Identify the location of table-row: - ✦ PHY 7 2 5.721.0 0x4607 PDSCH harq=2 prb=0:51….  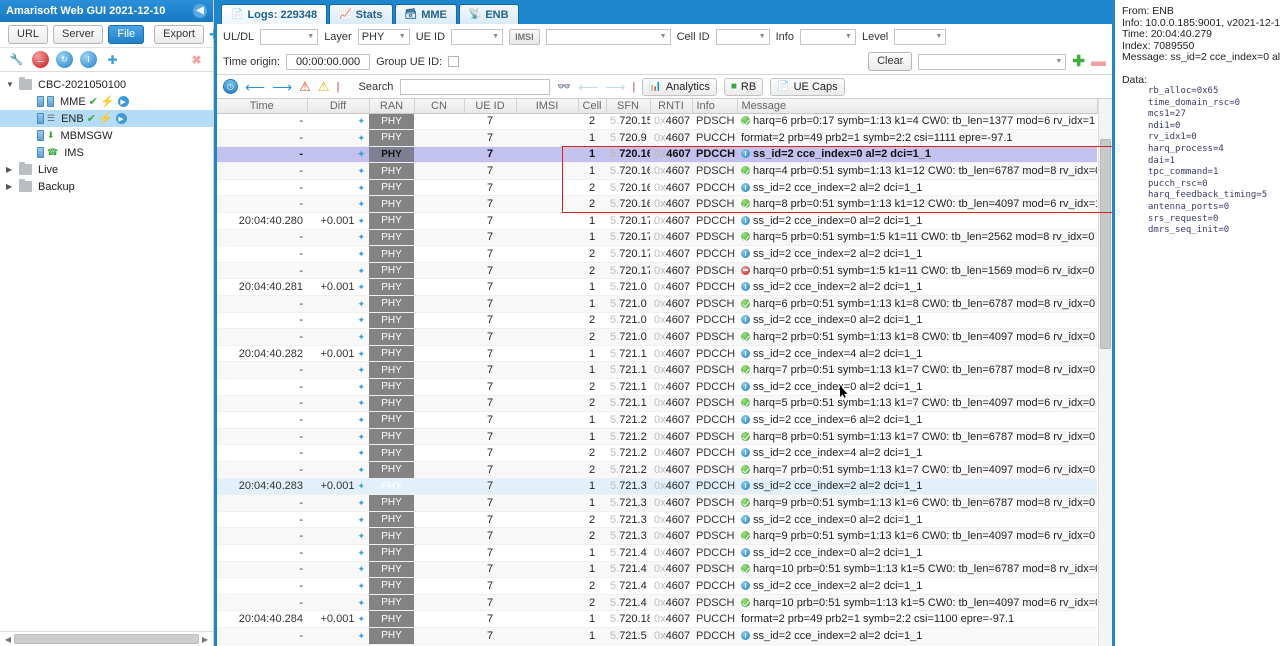
(657, 337).